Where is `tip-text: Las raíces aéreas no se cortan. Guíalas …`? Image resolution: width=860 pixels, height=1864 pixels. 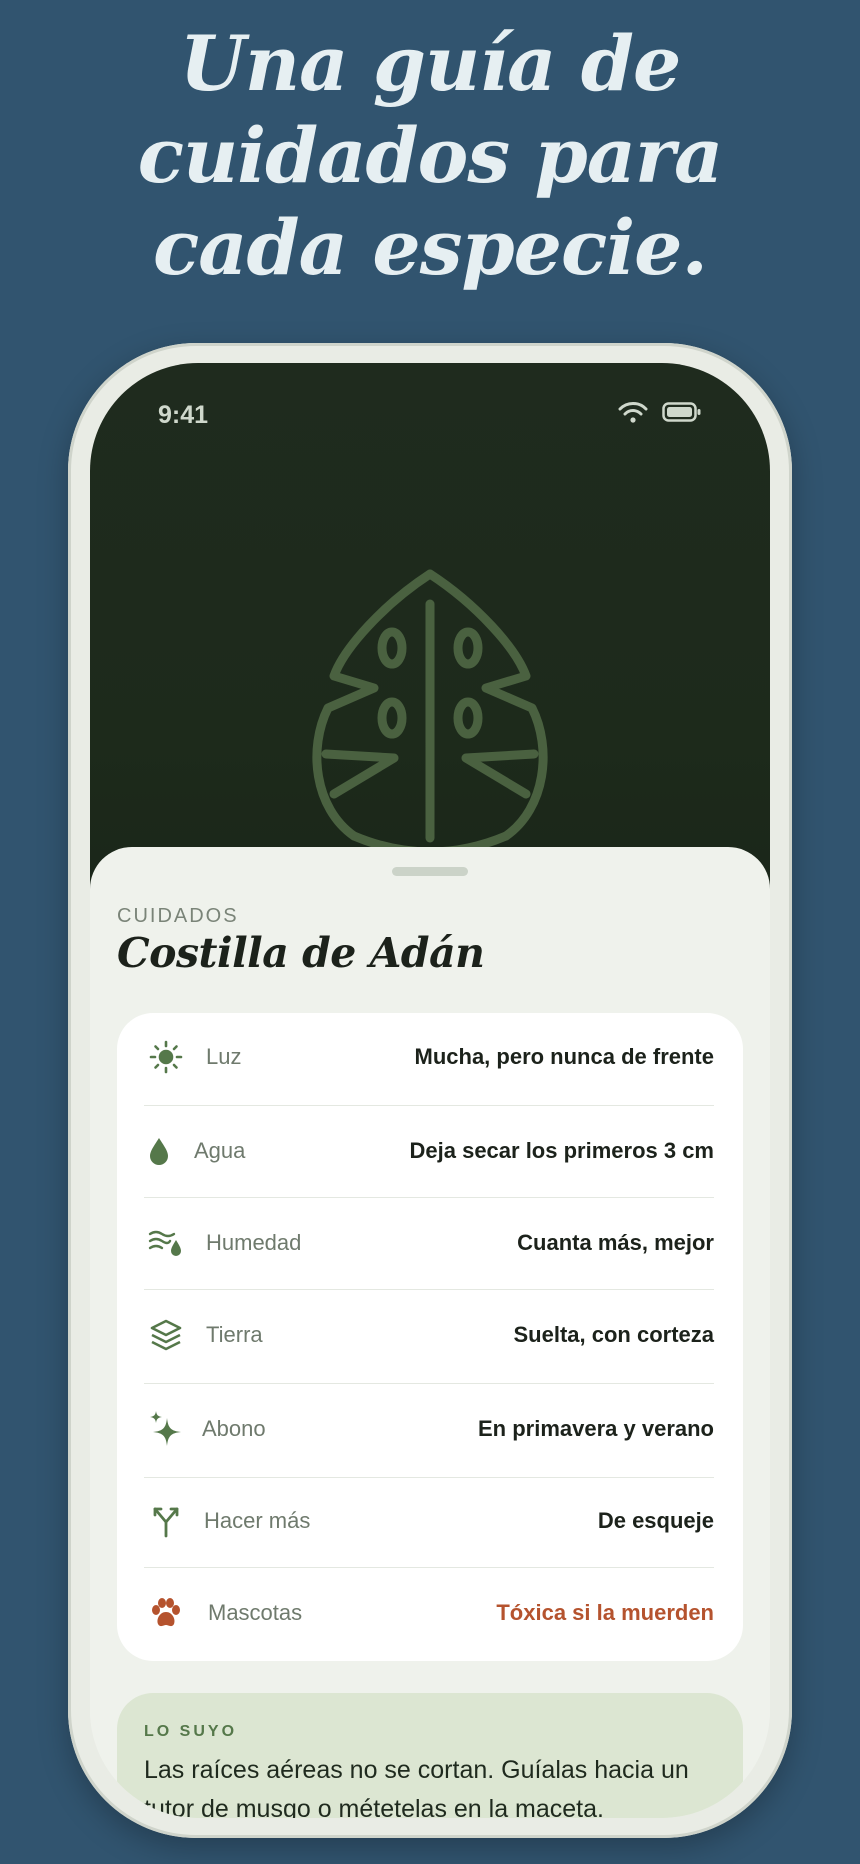 tip-text: Las raíces aéreas no se cortan. Guíalas … is located at coordinates (416, 1787).